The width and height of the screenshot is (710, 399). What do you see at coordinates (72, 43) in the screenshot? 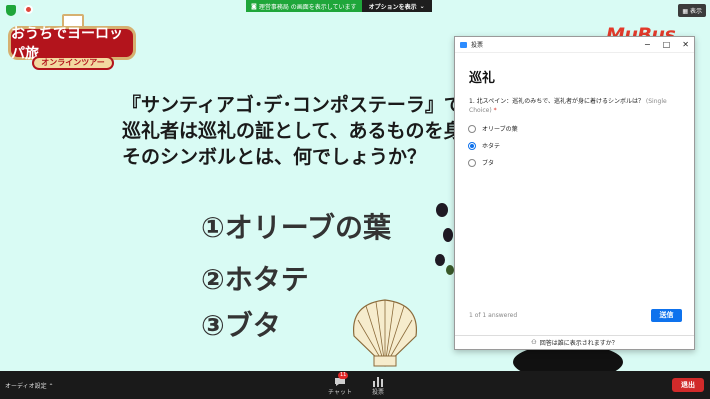
I see `tour-logo: おうちでヨーロッパ旅 オンラインツアー` at bounding box center [72, 43].